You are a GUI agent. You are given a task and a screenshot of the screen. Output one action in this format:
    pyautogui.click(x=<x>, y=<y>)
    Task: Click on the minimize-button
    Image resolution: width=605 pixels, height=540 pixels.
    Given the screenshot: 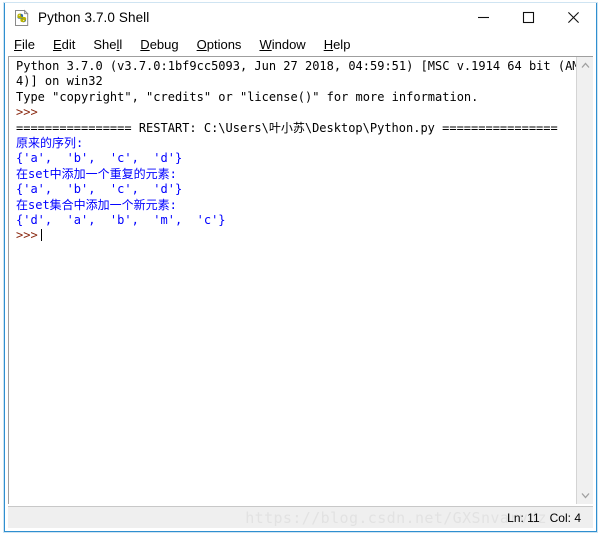 What is the action you would take?
    pyautogui.click(x=483, y=17)
    